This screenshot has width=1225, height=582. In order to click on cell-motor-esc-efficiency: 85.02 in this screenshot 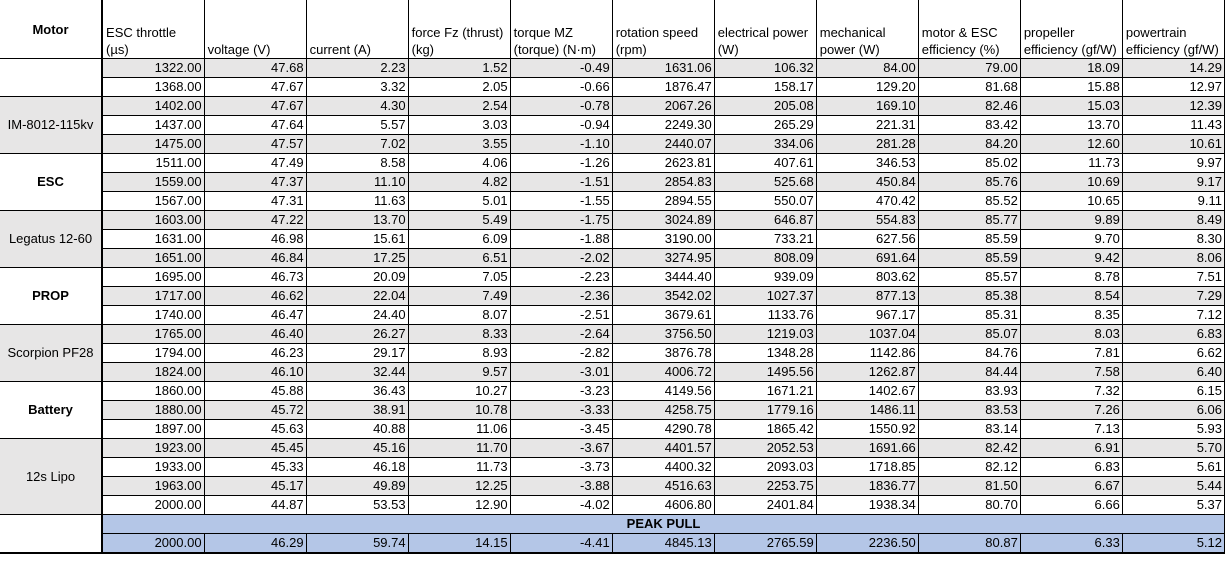, I will do `click(969, 163)`.